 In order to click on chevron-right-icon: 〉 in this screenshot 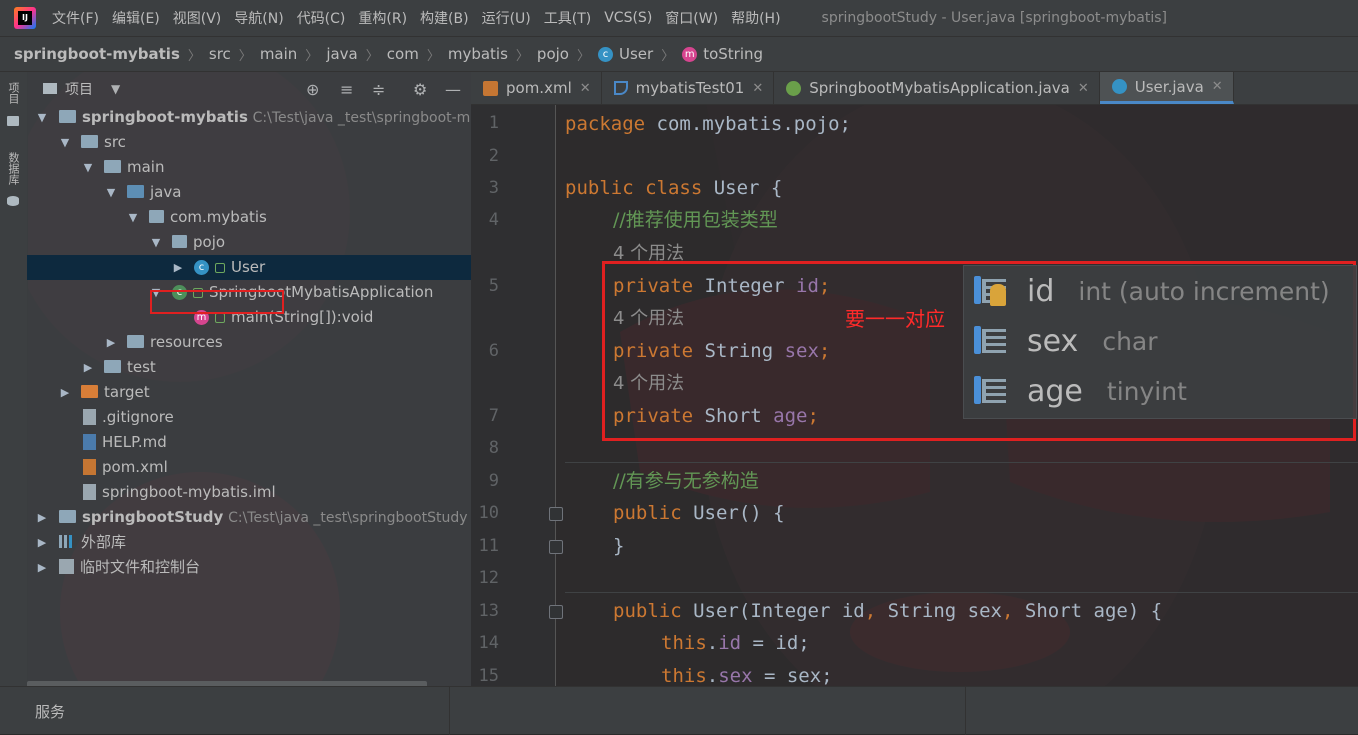, I will do `click(583, 56)`.